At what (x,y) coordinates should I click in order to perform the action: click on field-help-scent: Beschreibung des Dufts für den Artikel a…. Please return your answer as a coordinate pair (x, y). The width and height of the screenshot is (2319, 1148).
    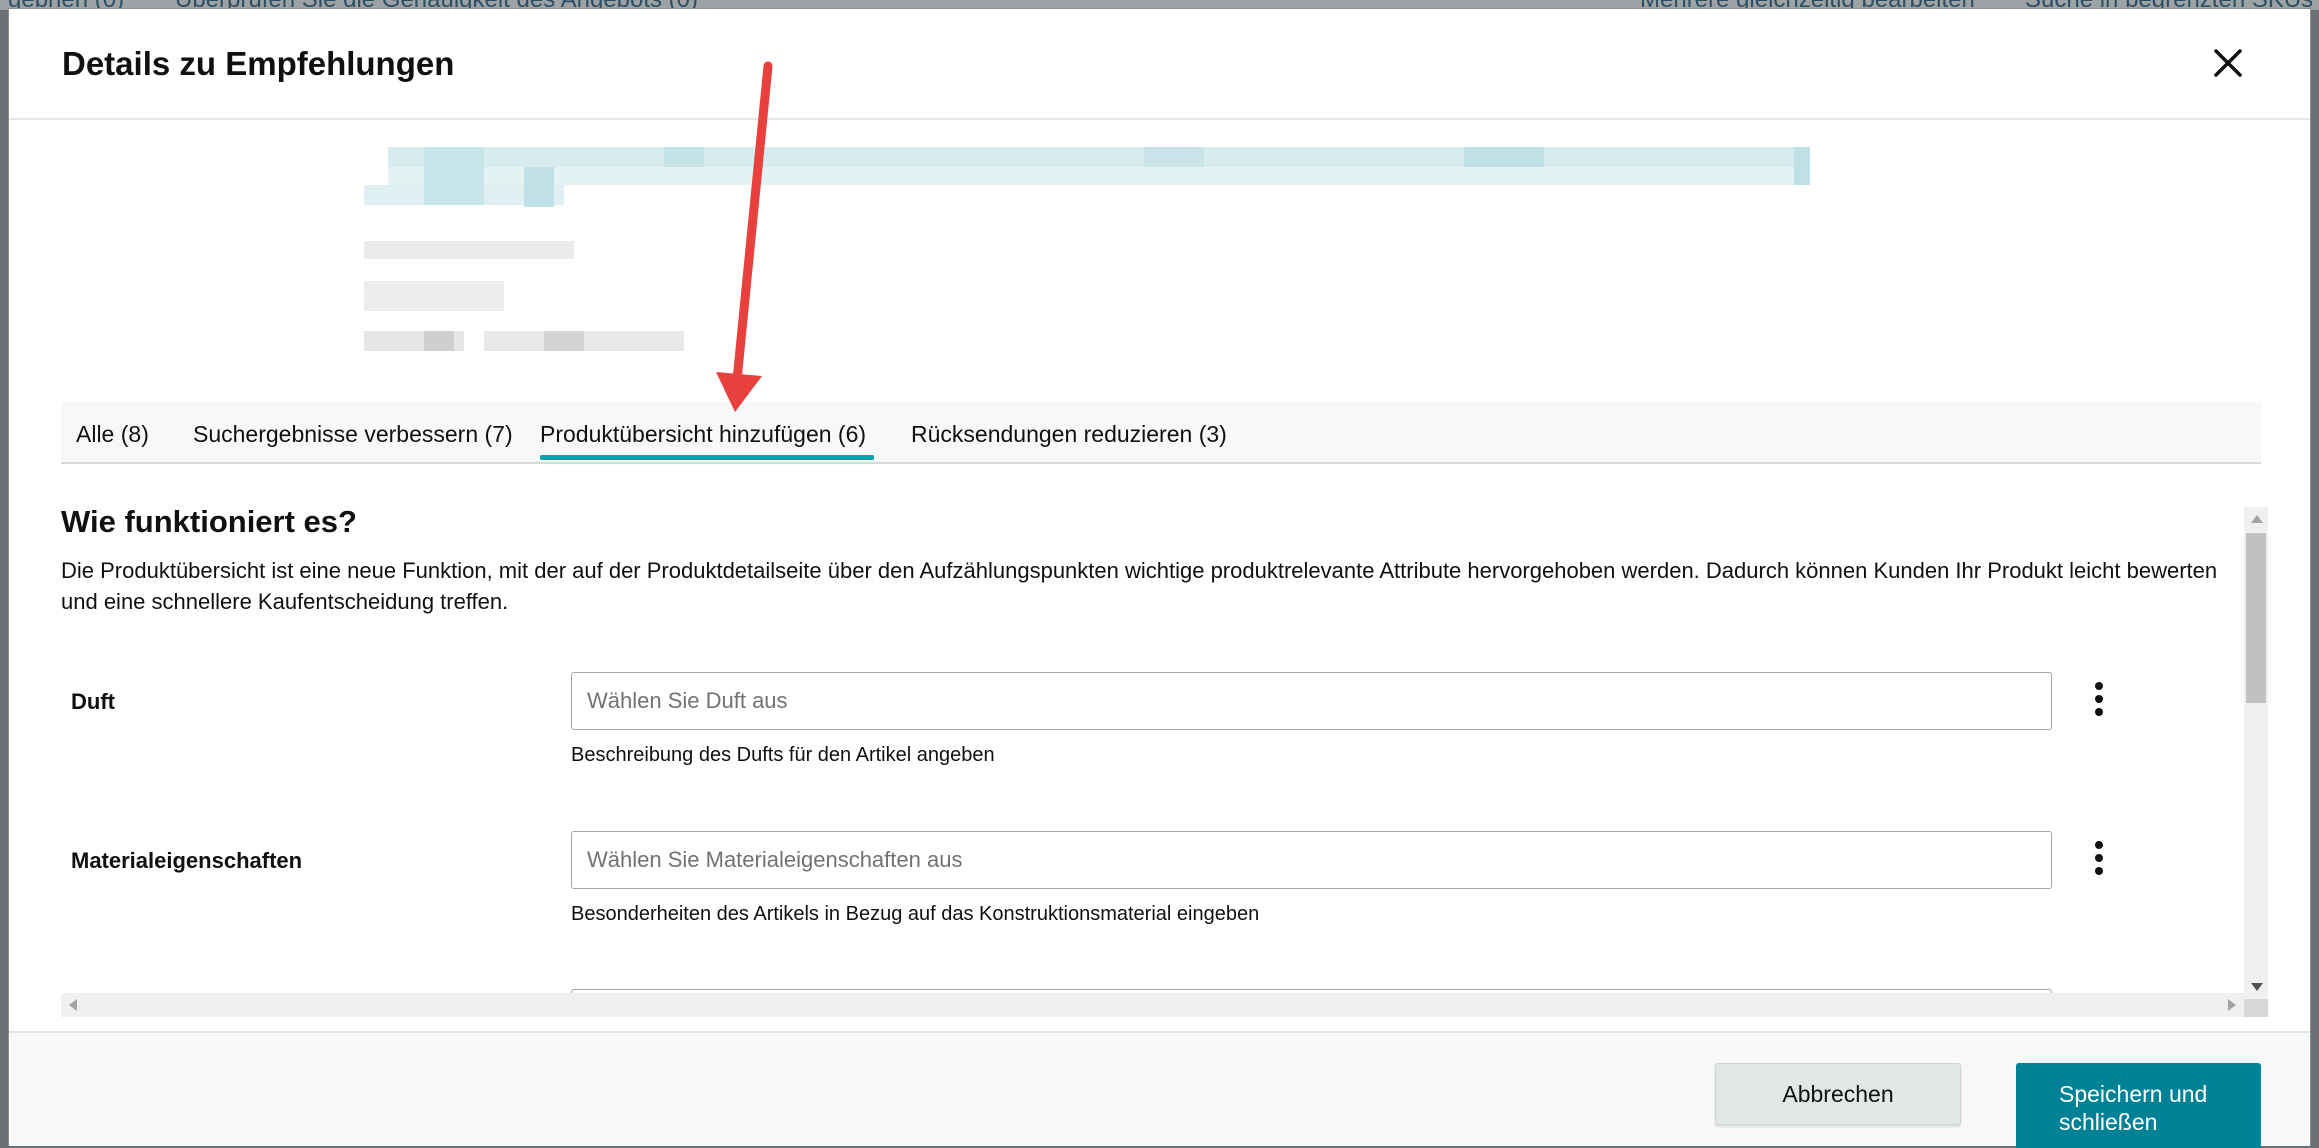
    Looking at the image, I should click on (783, 755).